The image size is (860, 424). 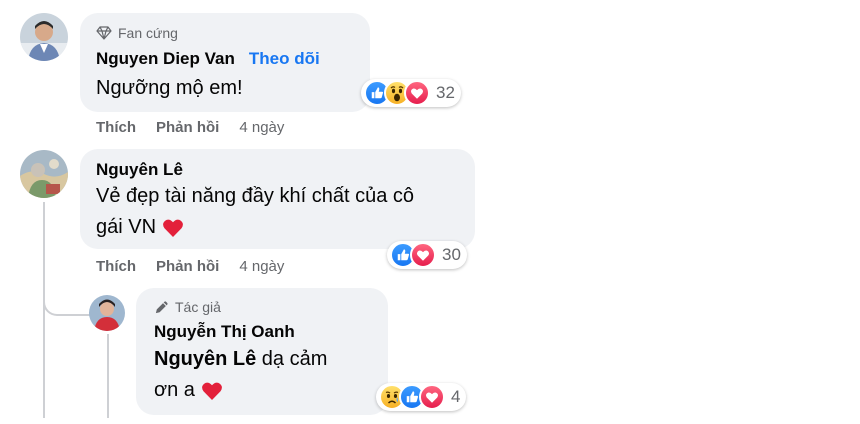 I want to click on author-name: Nguyen Diep Van, so click(x=165, y=59).